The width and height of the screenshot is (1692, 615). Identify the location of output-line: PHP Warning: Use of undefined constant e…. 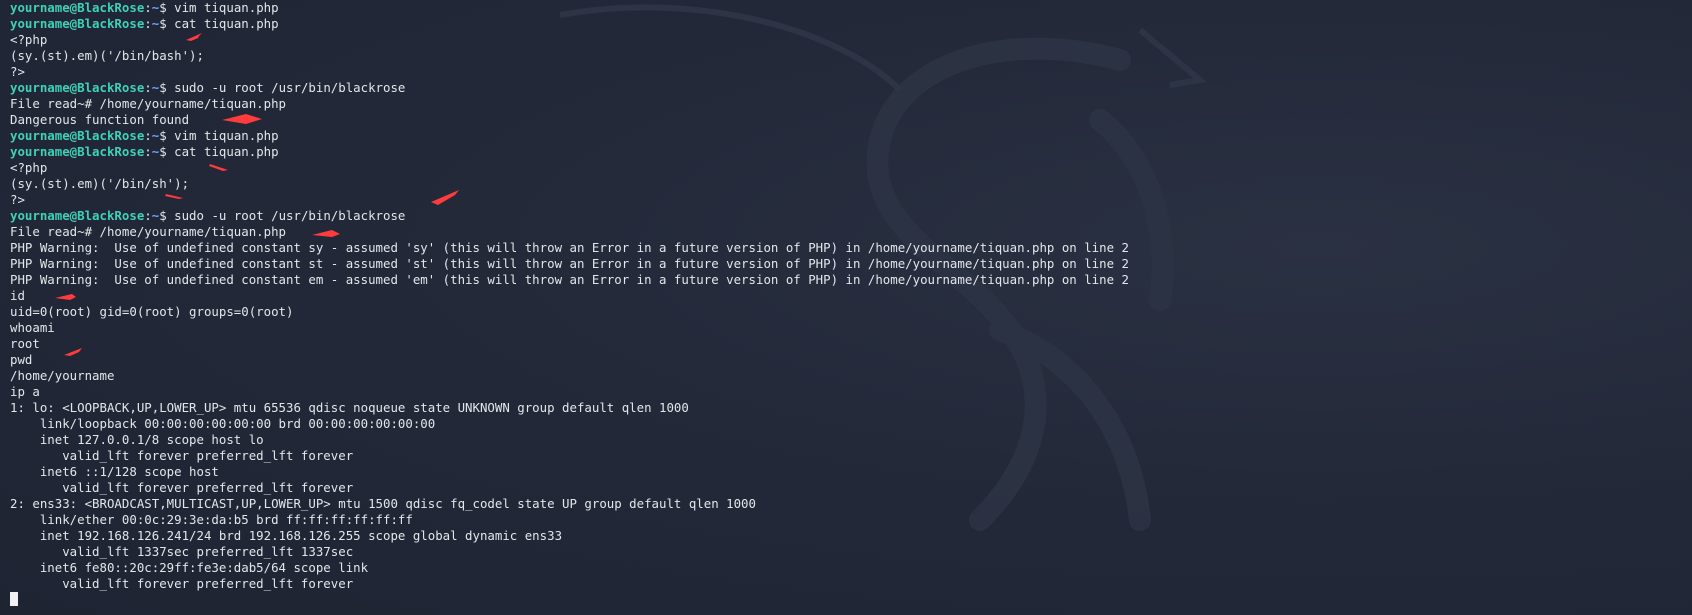
(569, 279).